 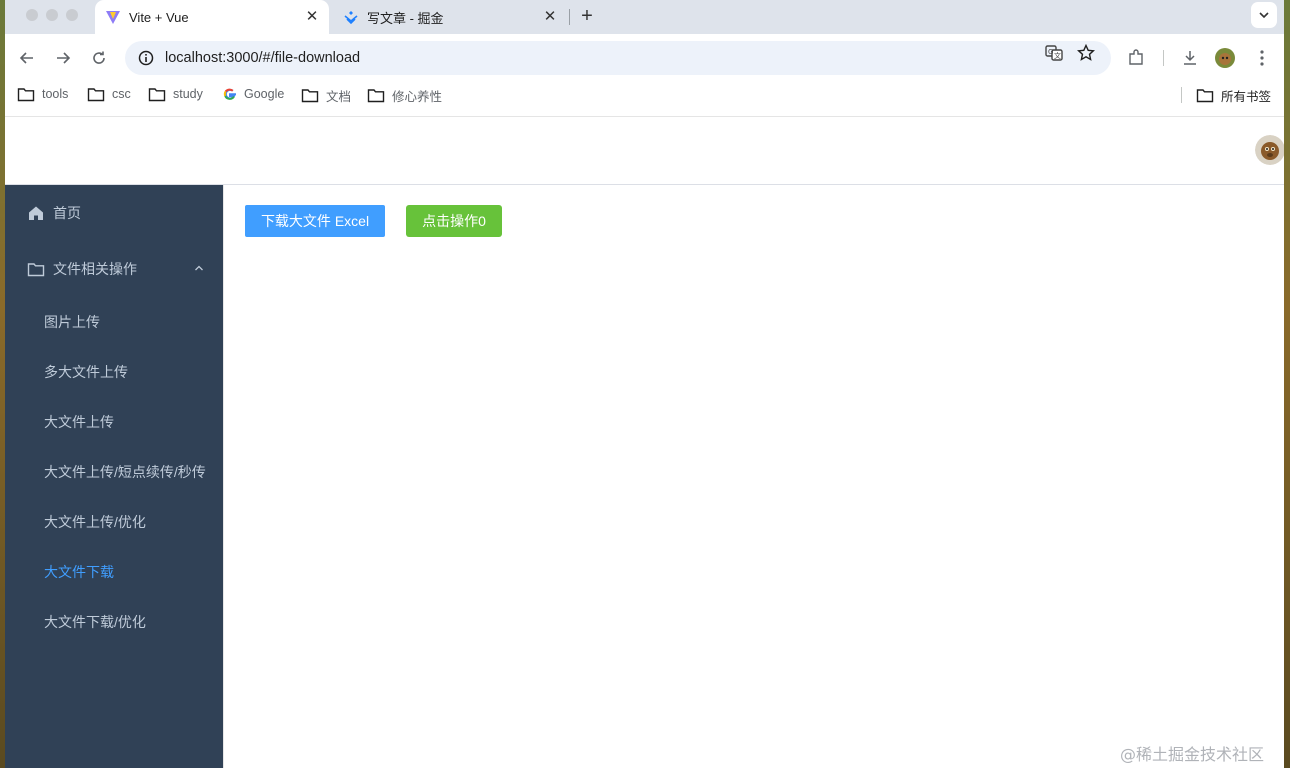 I want to click on profile-avatar, so click(x=1225, y=58).